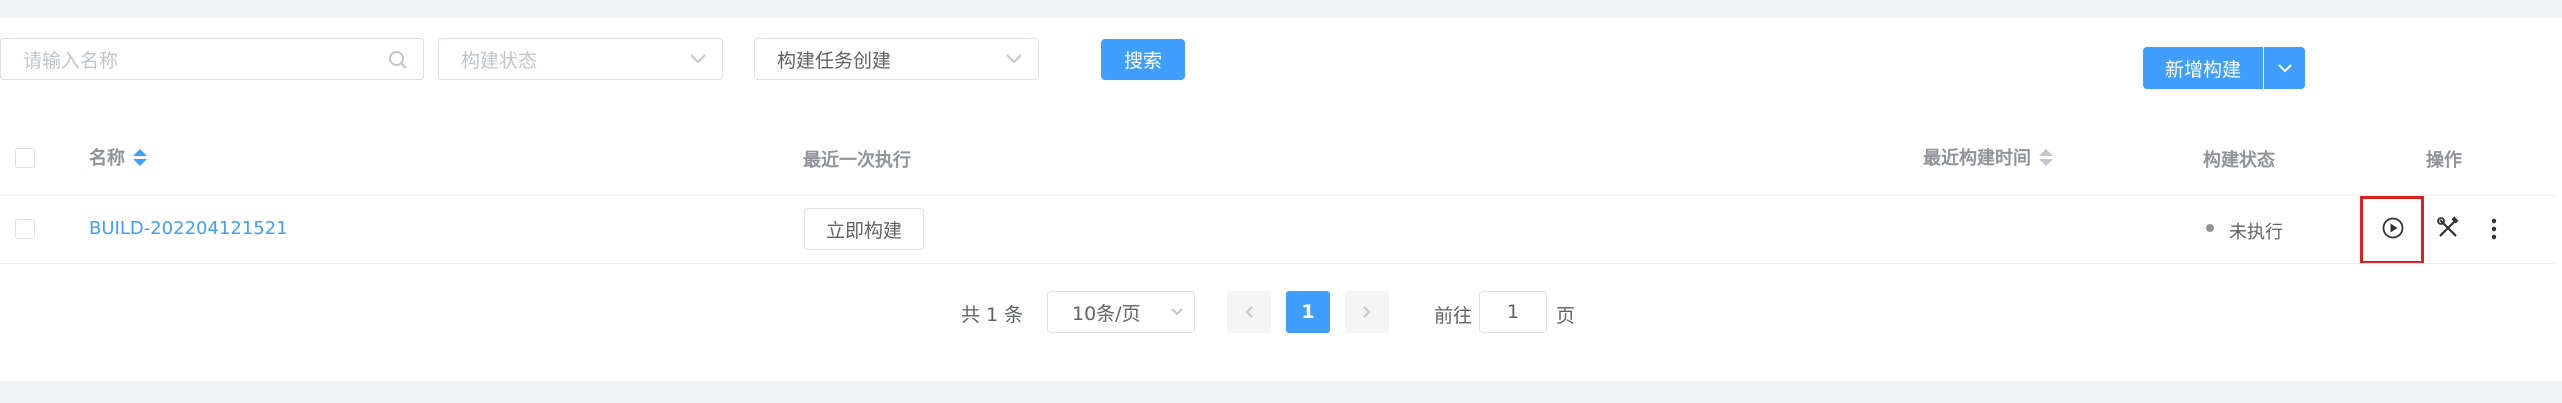 The height and width of the screenshot is (403, 2562). Describe the element at coordinates (864, 229) in the screenshot. I see `build-now-button: 立即构建` at that location.